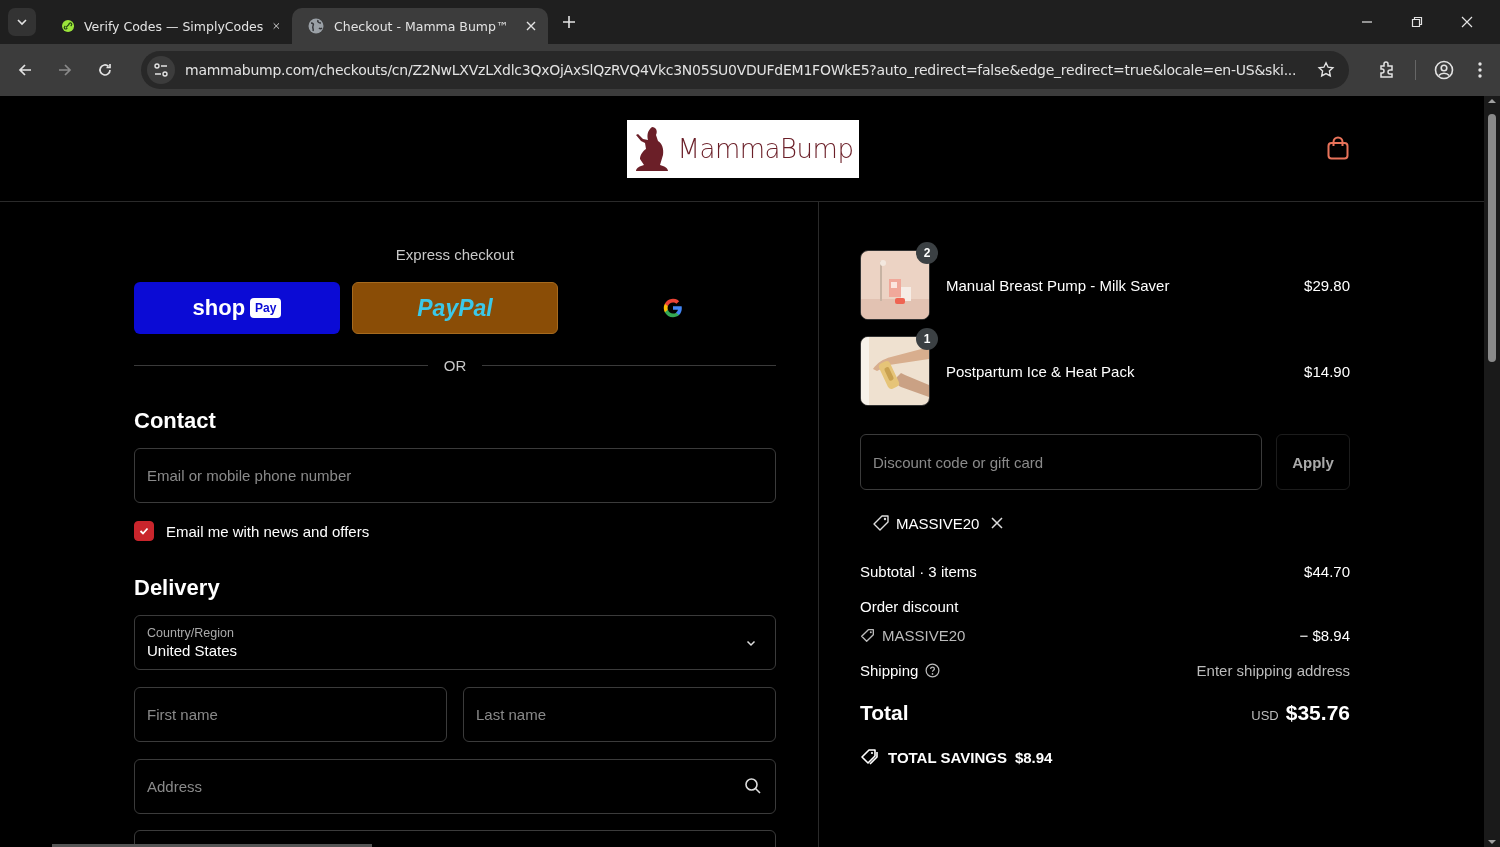  What do you see at coordinates (1444, 70) in the screenshot?
I see `profile-icon` at bounding box center [1444, 70].